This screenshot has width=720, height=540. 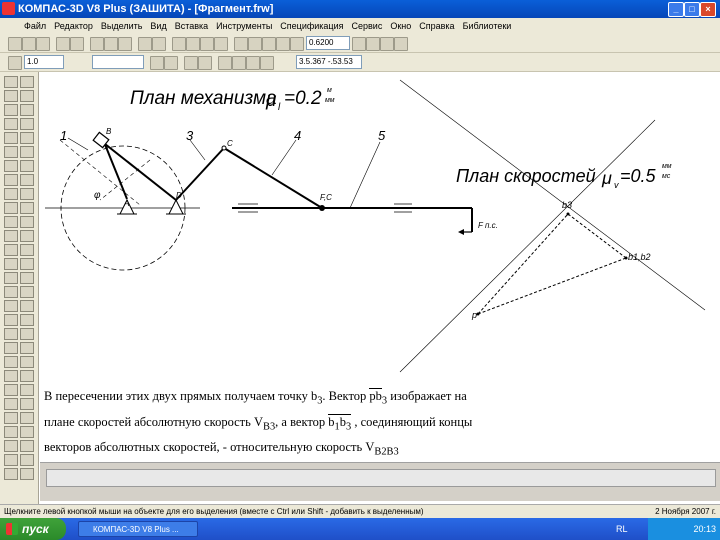 I want to click on round-icon, so click(x=225, y=63).